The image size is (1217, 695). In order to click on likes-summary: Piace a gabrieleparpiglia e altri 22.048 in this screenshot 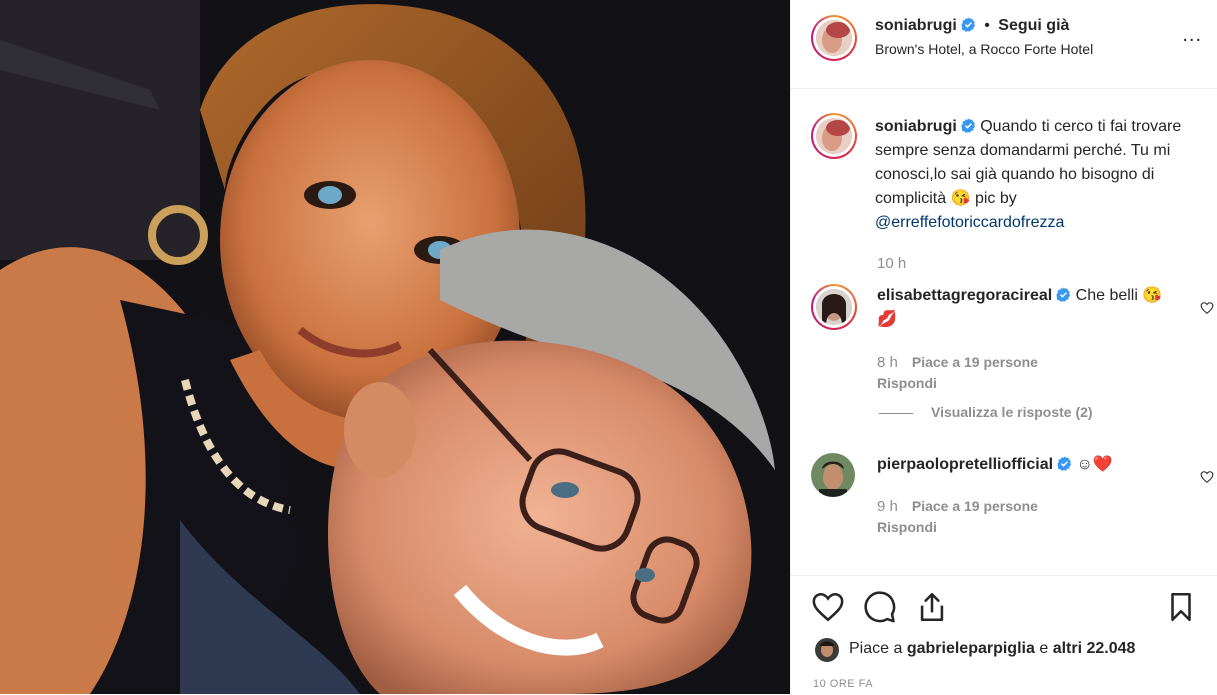, I will do `click(992, 649)`.